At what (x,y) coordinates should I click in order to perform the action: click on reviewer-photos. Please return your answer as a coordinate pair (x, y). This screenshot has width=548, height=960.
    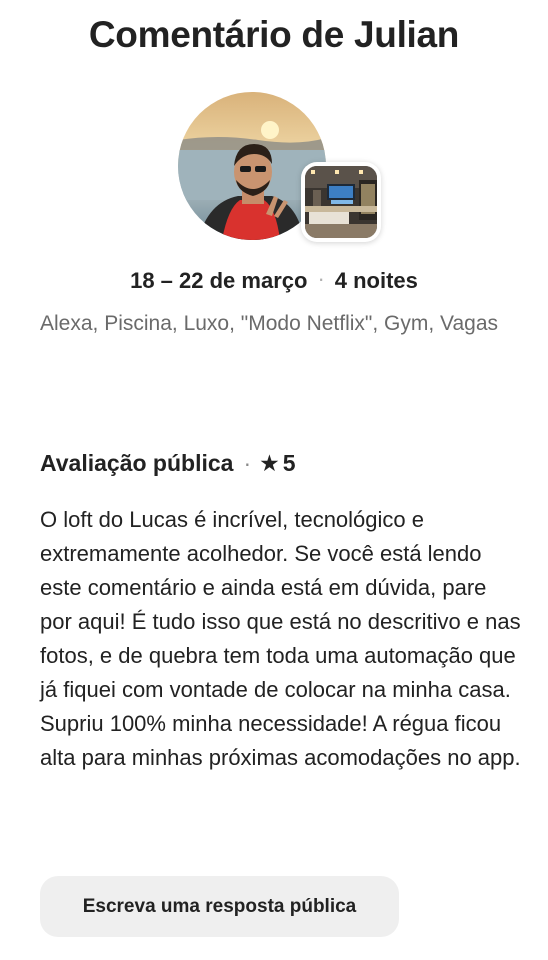
    Looking at the image, I should click on (281, 167).